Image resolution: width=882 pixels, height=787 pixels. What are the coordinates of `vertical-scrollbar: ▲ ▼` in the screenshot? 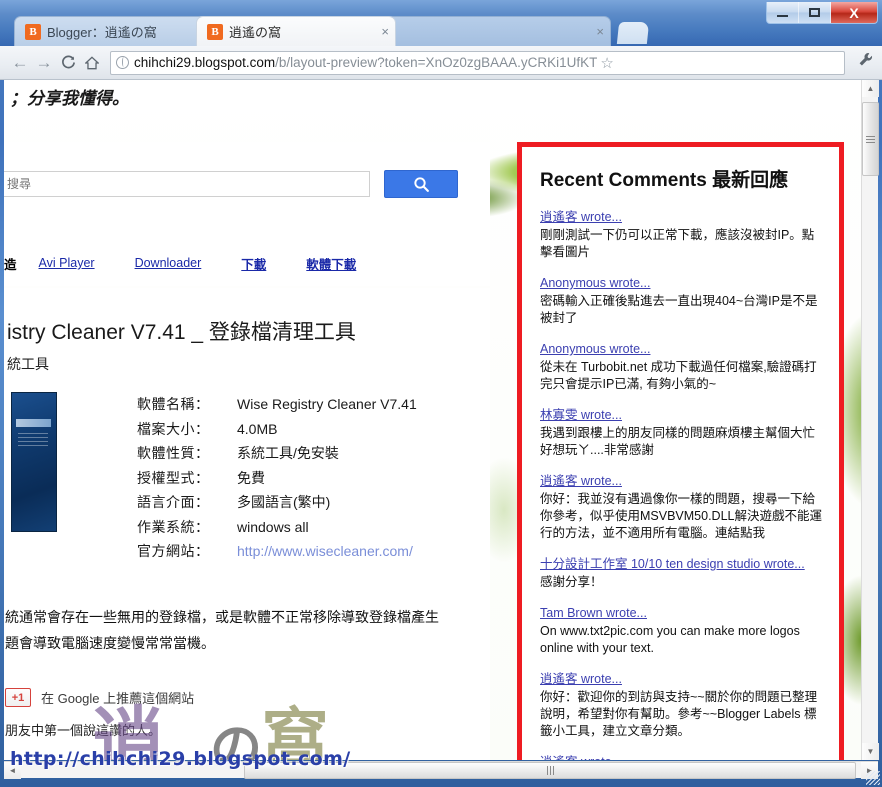 It's located at (870, 420).